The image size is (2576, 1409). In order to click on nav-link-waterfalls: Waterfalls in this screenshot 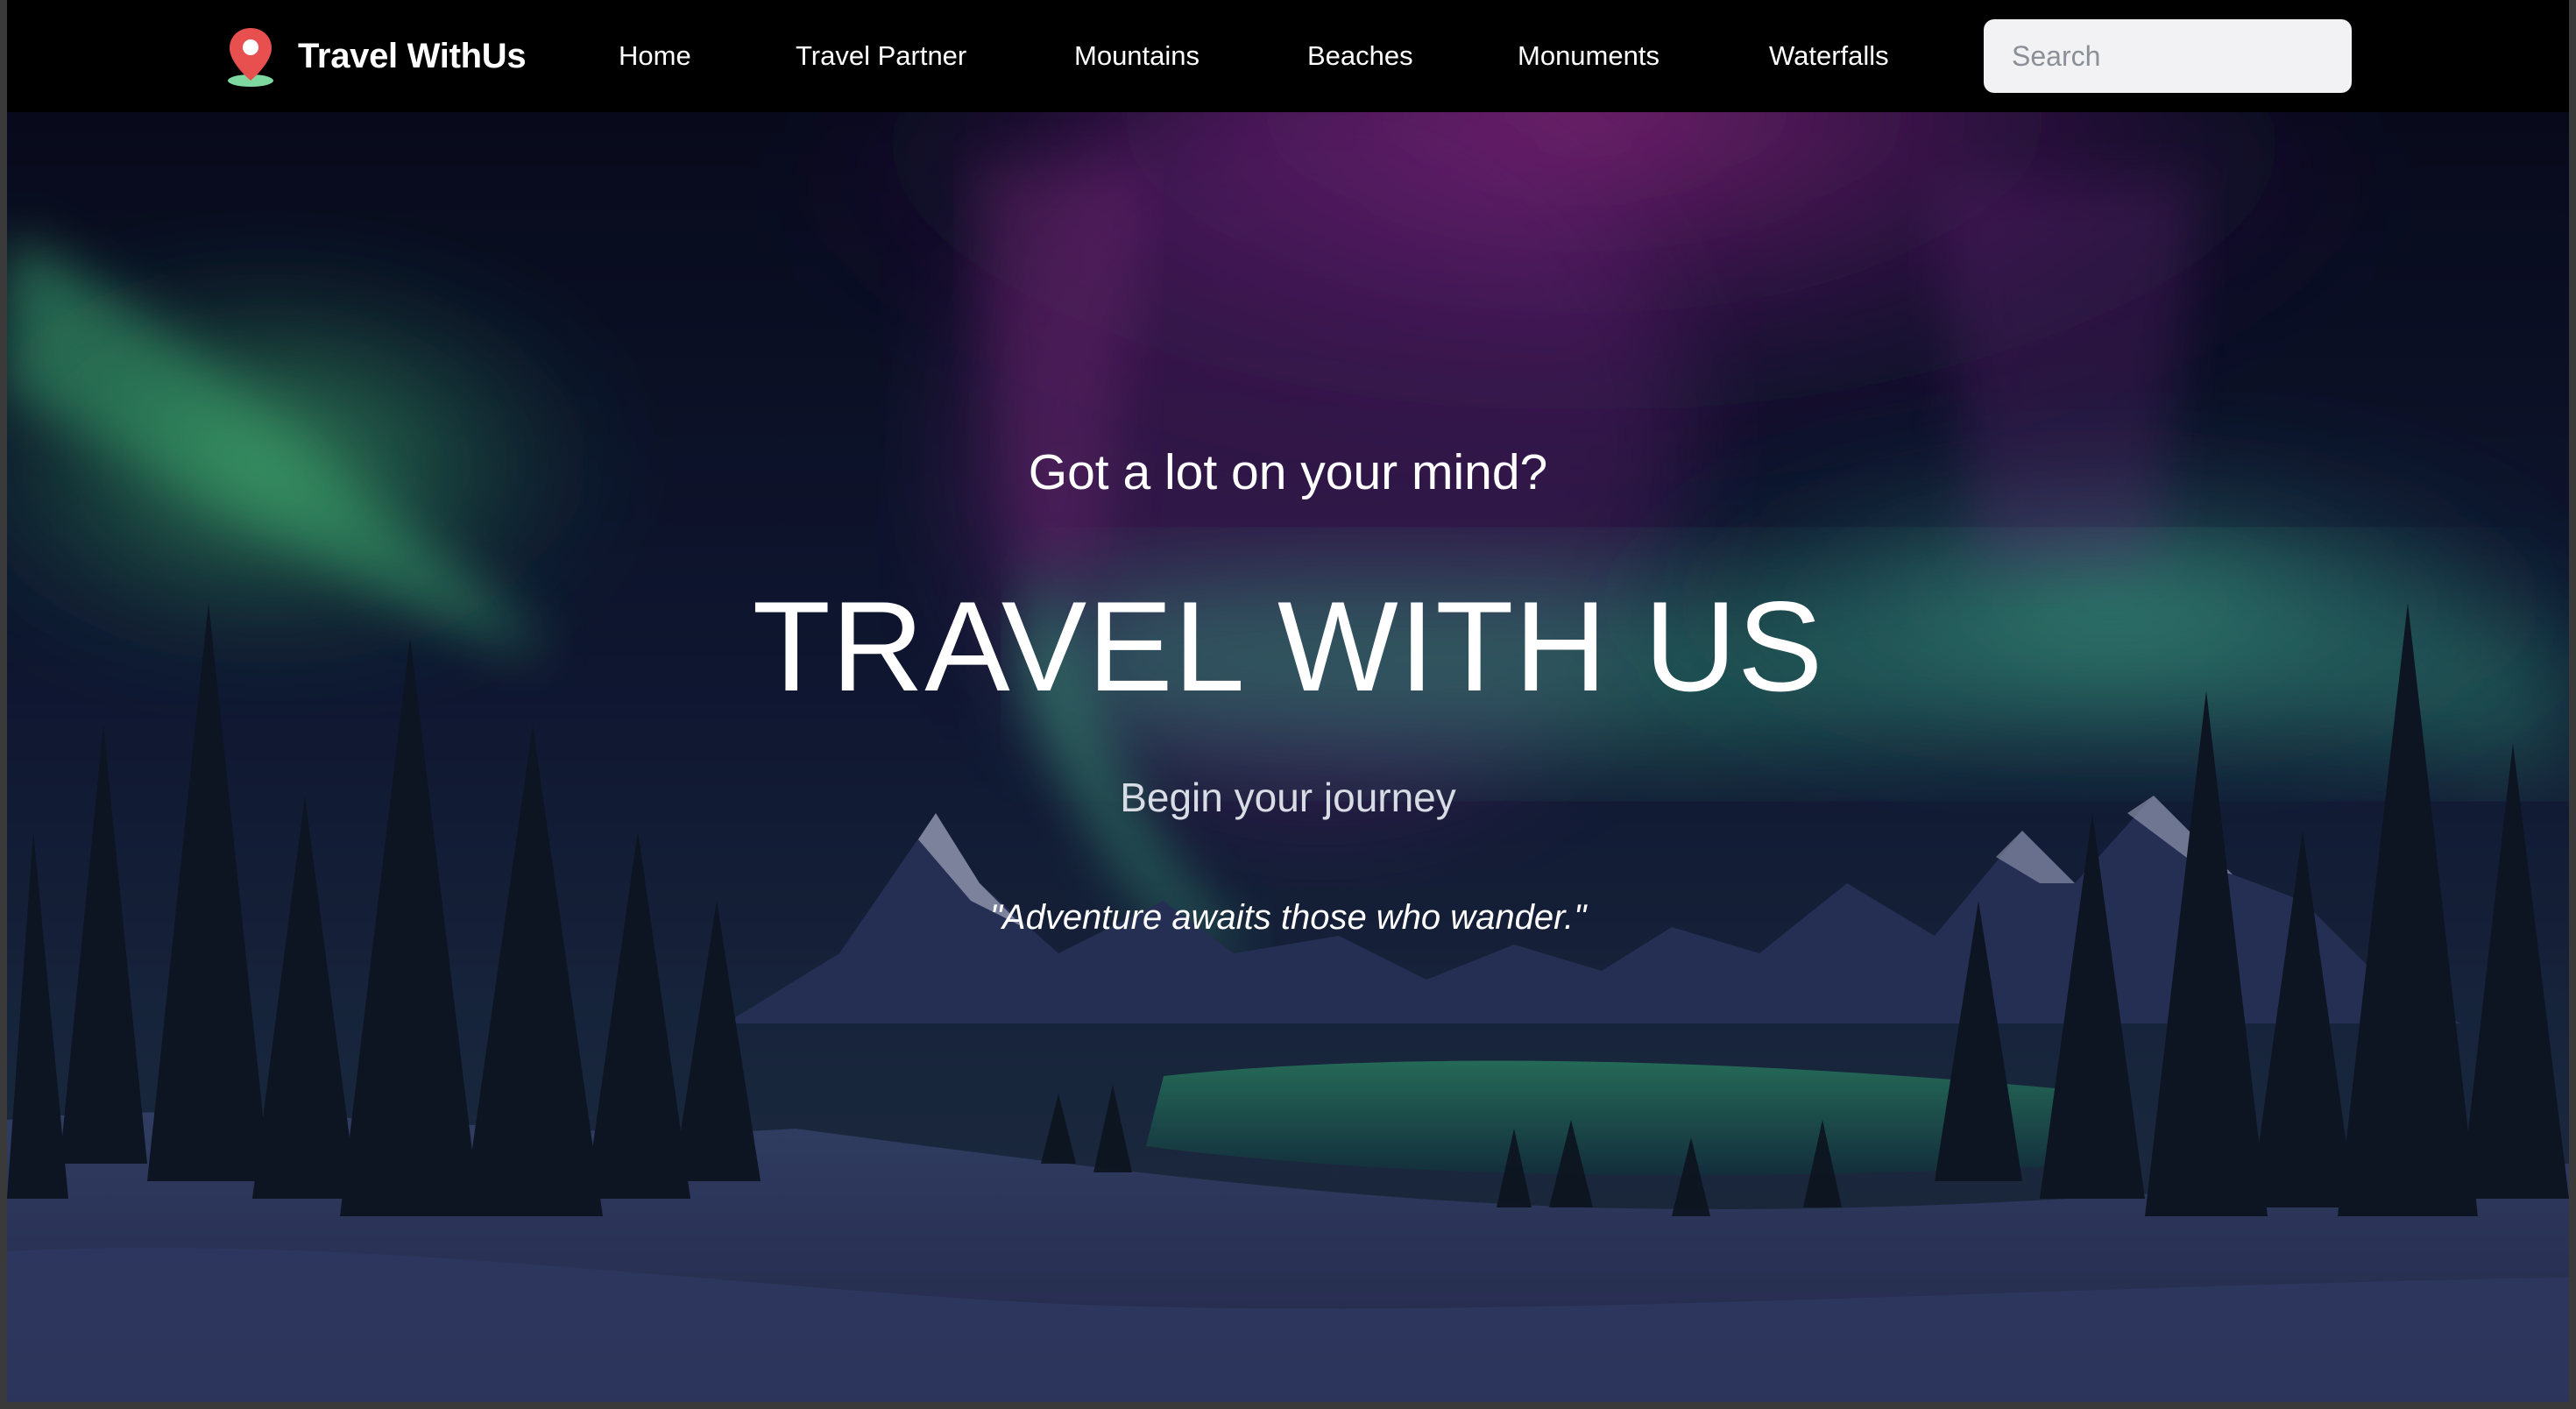, I will do `click(1829, 56)`.